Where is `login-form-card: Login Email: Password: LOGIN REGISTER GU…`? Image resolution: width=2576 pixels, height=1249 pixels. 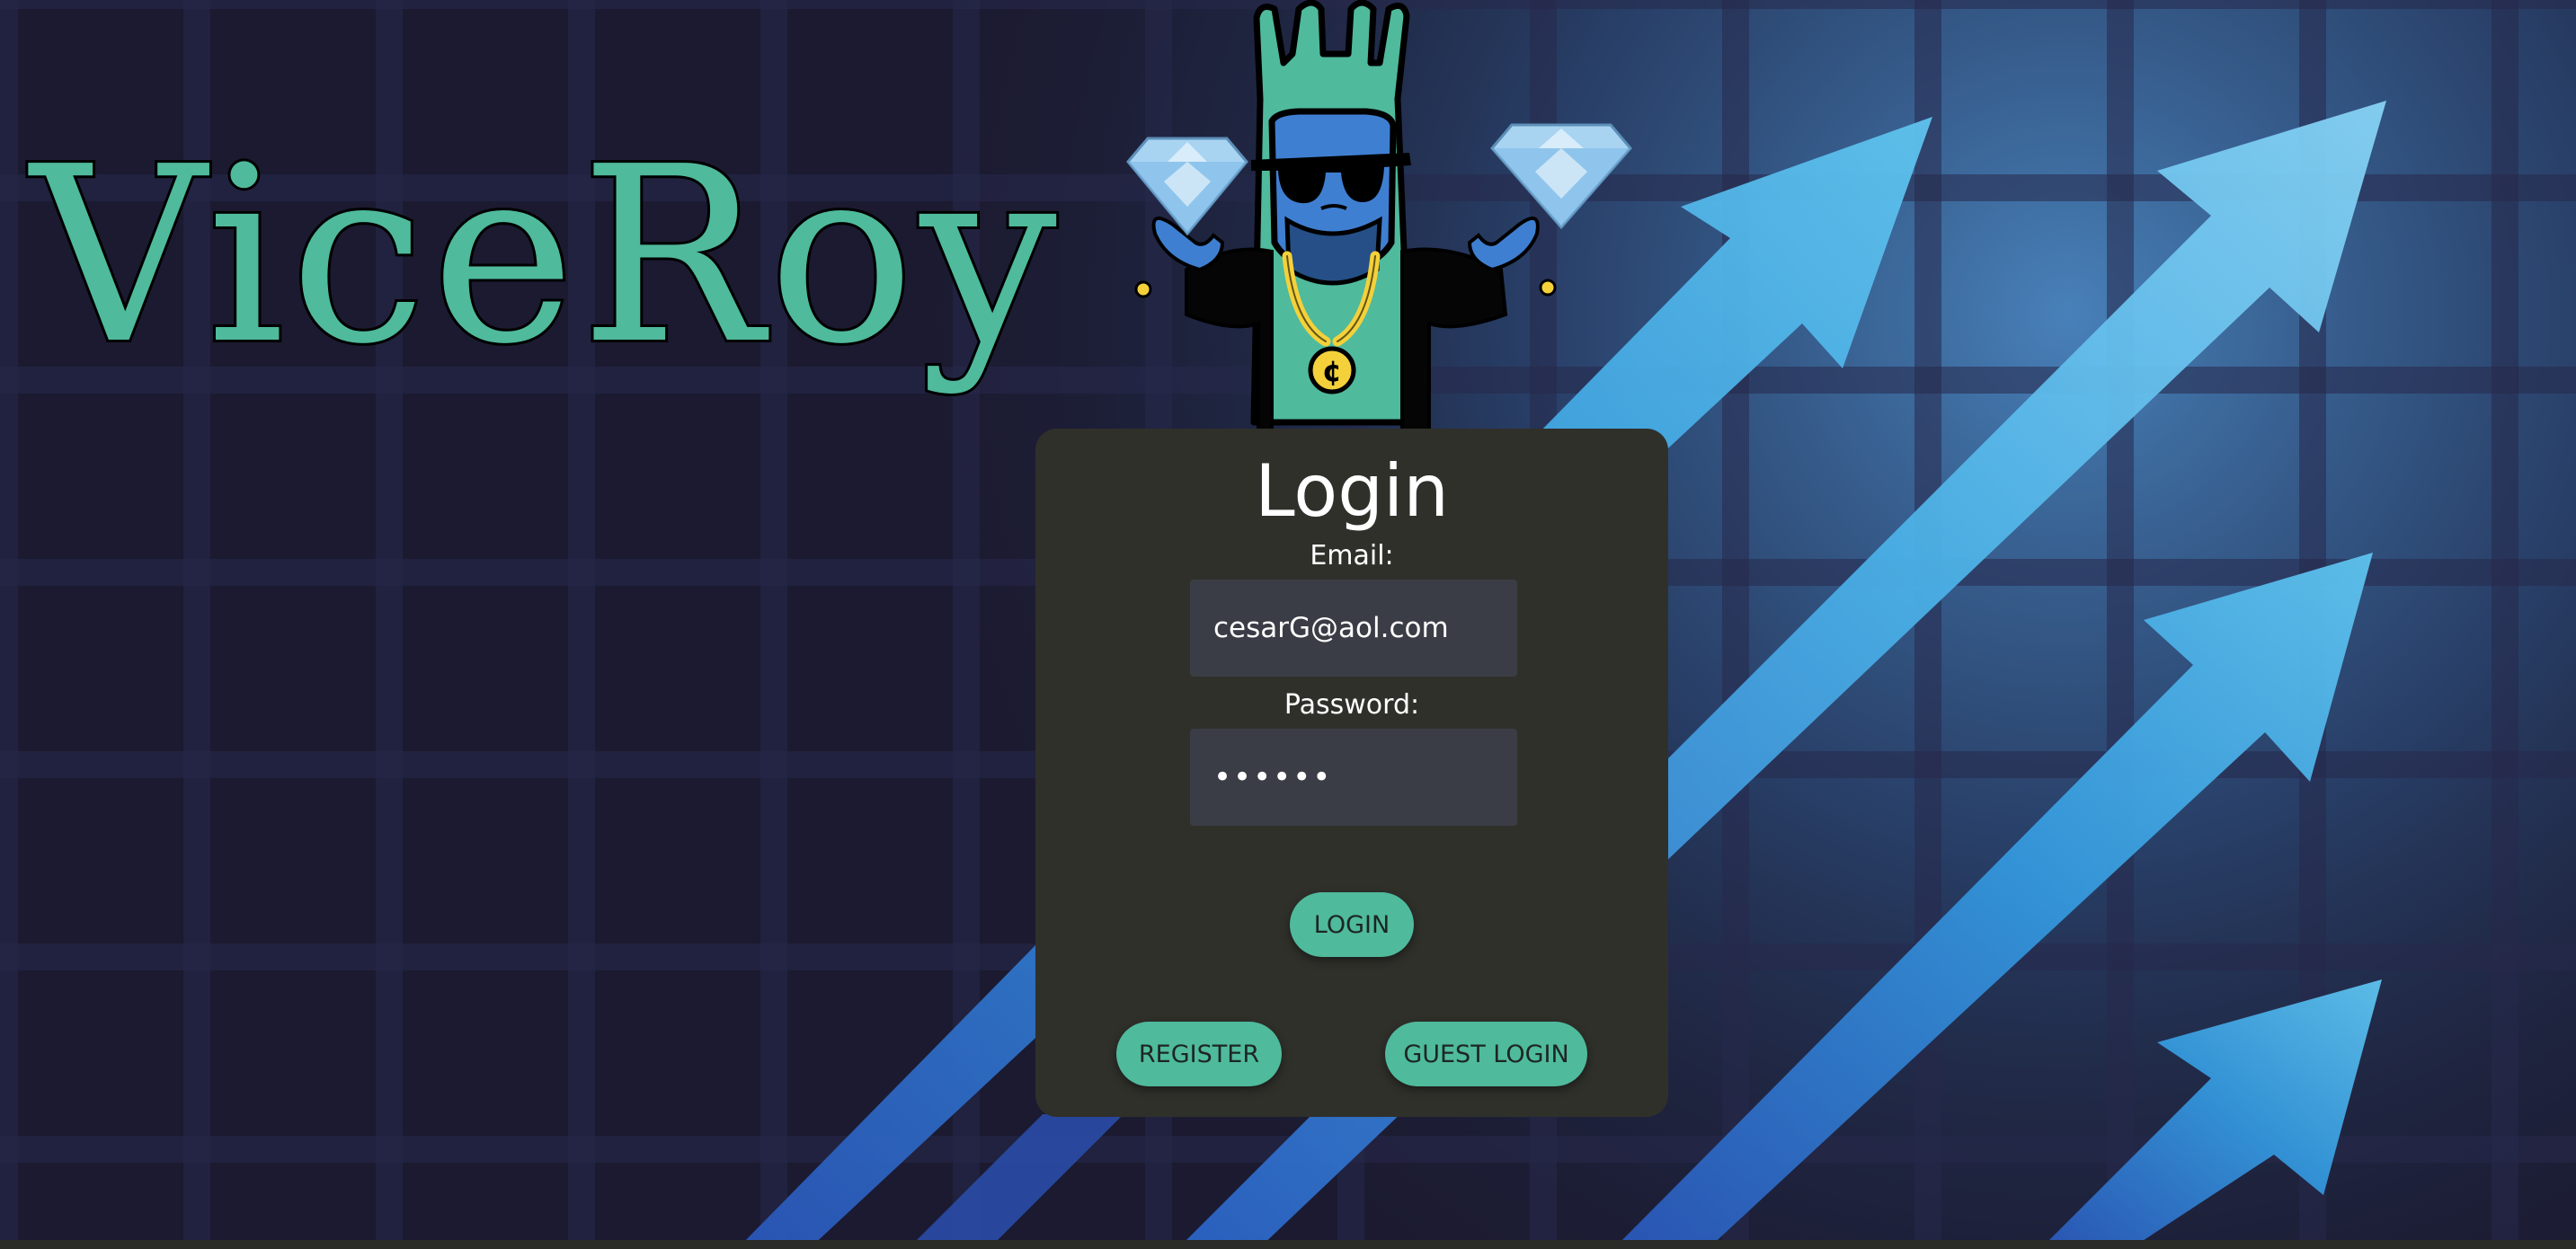
login-form-card: Login Email: Password: LOGIN REGISTER GU… is located at coordinates (1351, 773).